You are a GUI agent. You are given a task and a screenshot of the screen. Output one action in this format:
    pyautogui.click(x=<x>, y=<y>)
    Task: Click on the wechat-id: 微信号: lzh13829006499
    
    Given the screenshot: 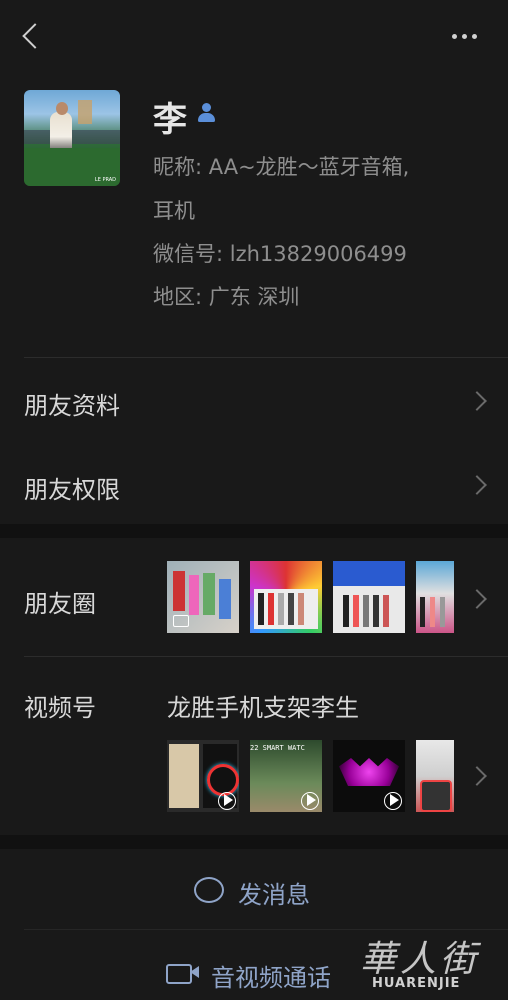 What is the action you would take?
    pyautogui.click(x=280, y=254)
    